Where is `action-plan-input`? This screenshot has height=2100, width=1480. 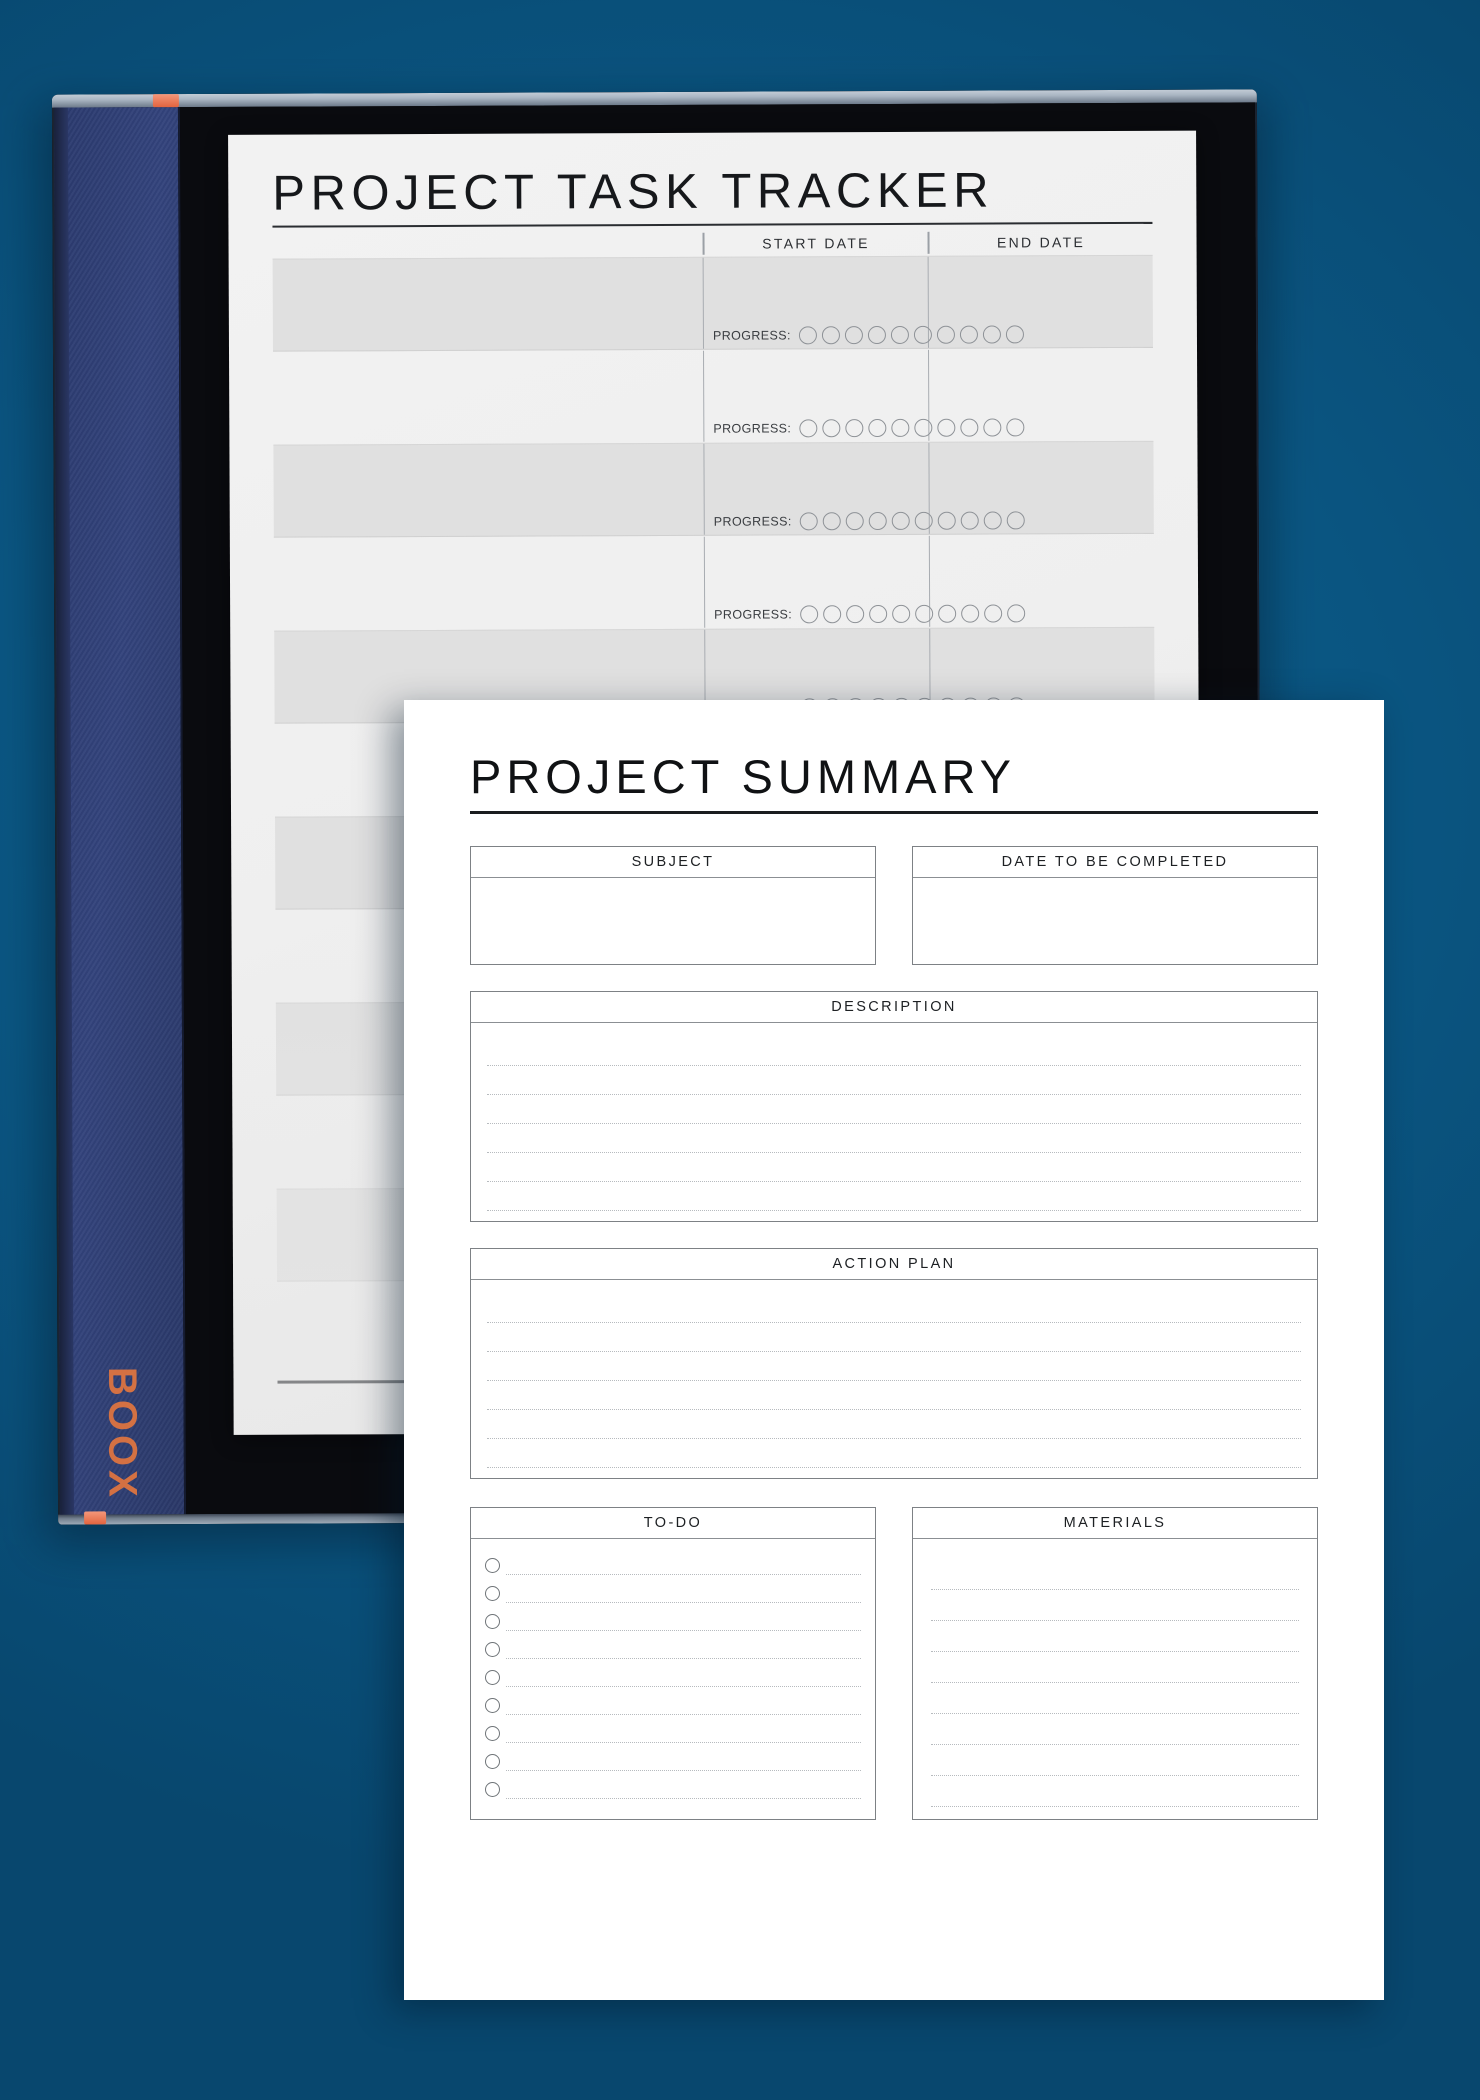
action-plan-input is located at coordinates (894, 1379).